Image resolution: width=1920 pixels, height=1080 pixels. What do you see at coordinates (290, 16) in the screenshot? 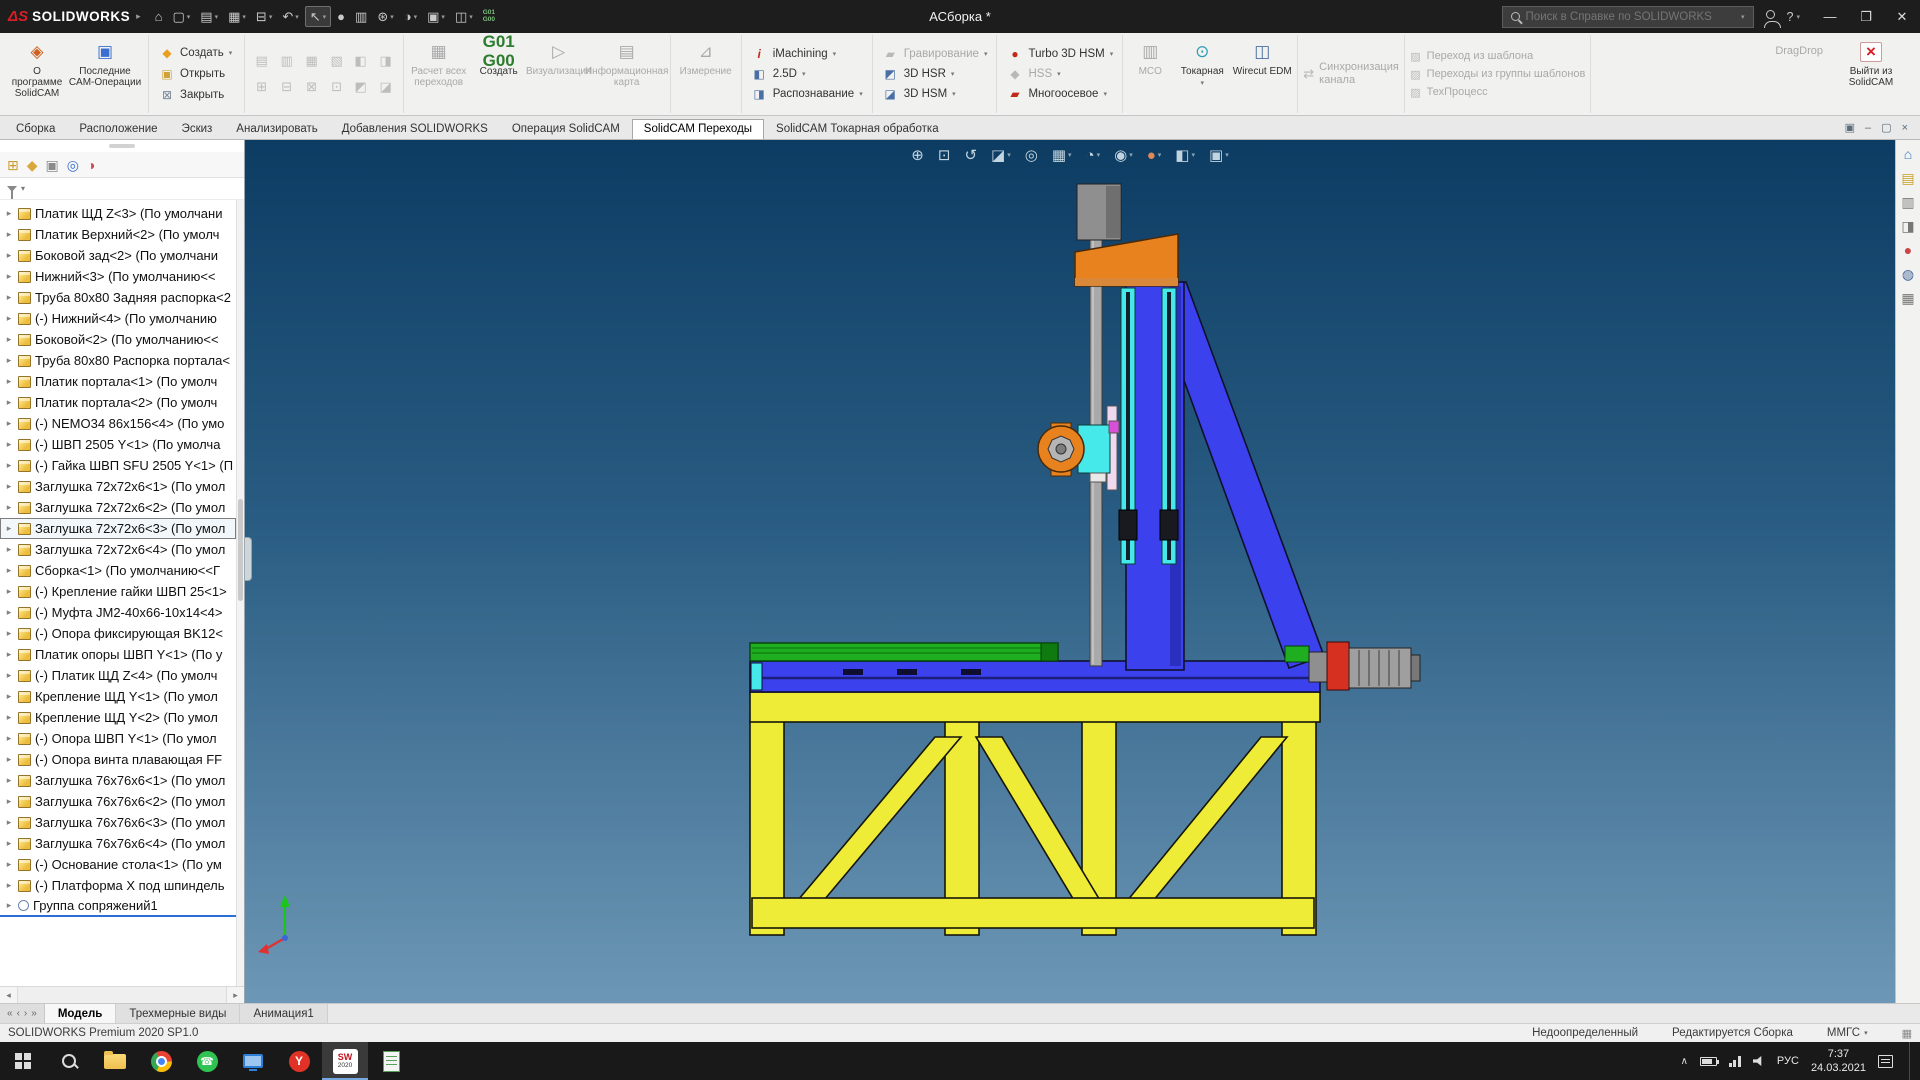
I see `undo-icon: ↶ ▾` at bounding box center [290, 16].